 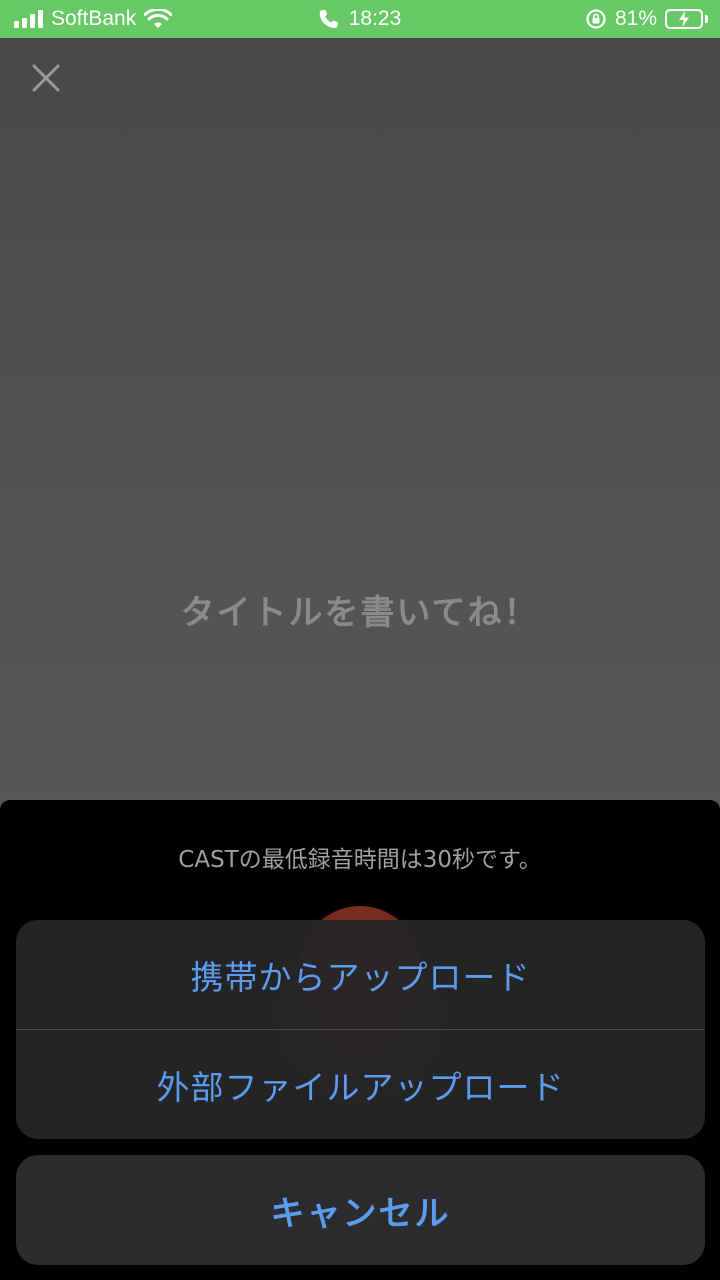 I want to click on cellular-signal-icon, so click(x=28, y=19).